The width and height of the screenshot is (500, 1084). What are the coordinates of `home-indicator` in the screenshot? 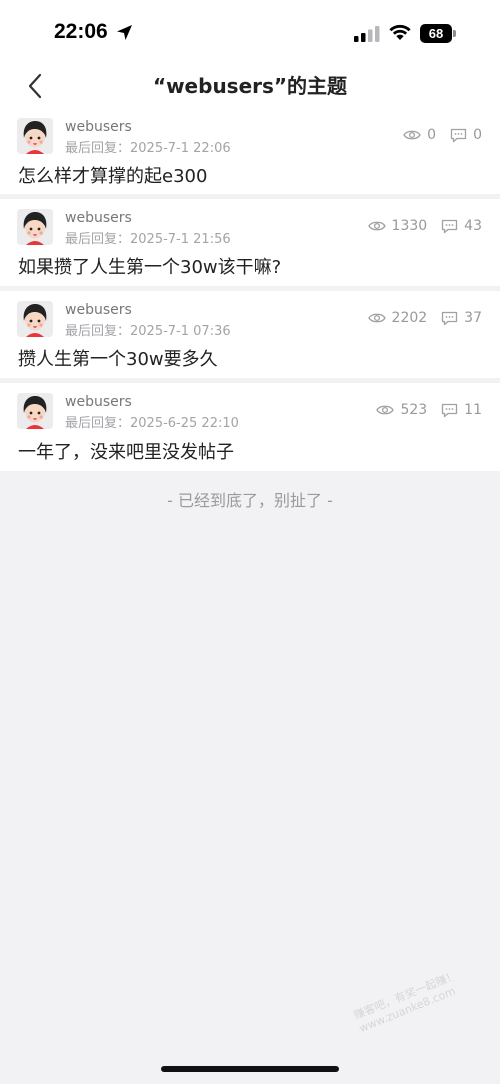 It's located at (250, 1069).